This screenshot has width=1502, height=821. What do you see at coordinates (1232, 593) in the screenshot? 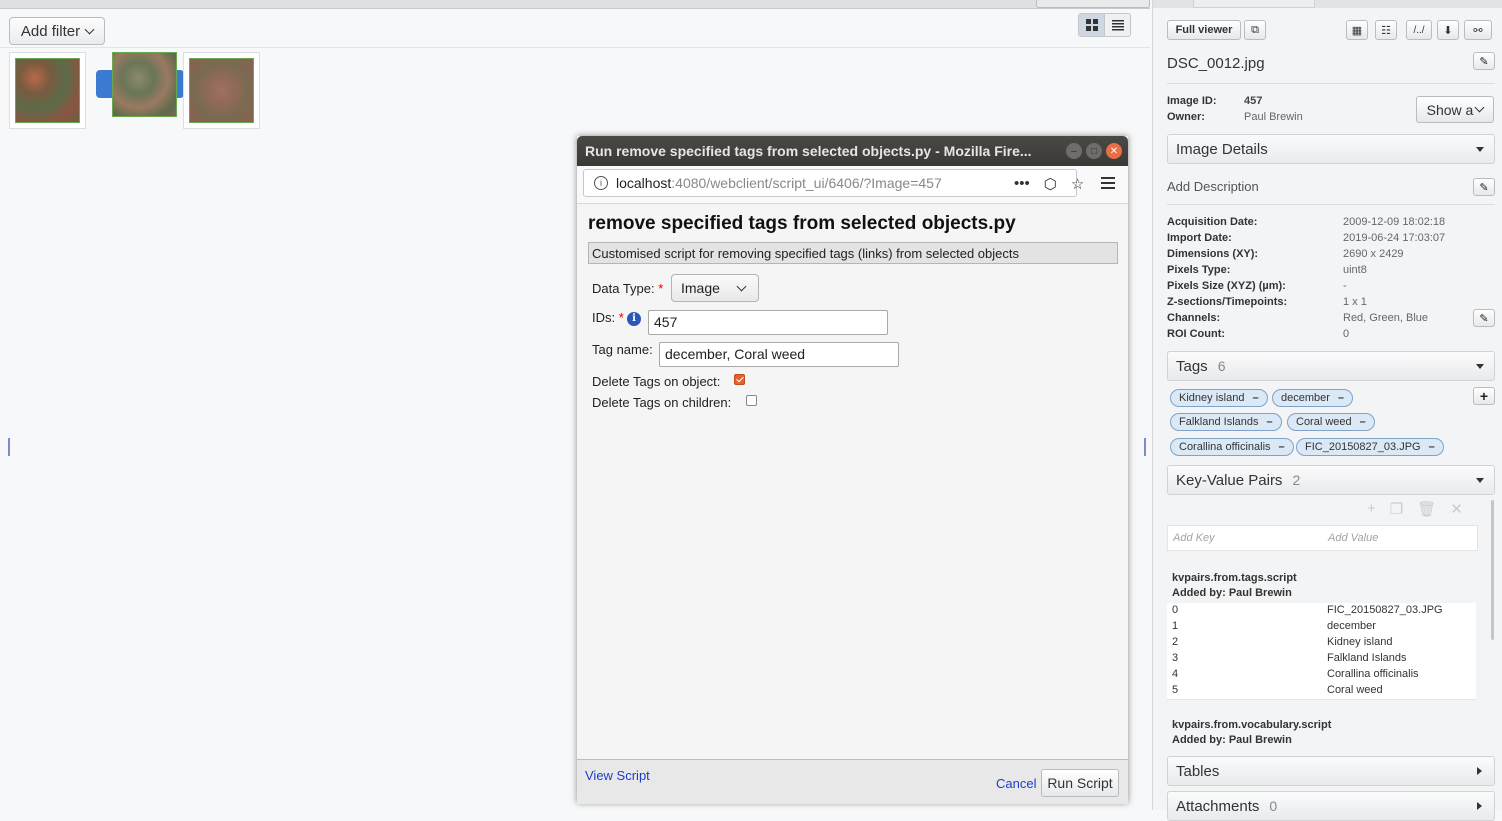
I see `kv-group-added-by: Added by: Paul Brewin` at bounding box center [1232, 593].